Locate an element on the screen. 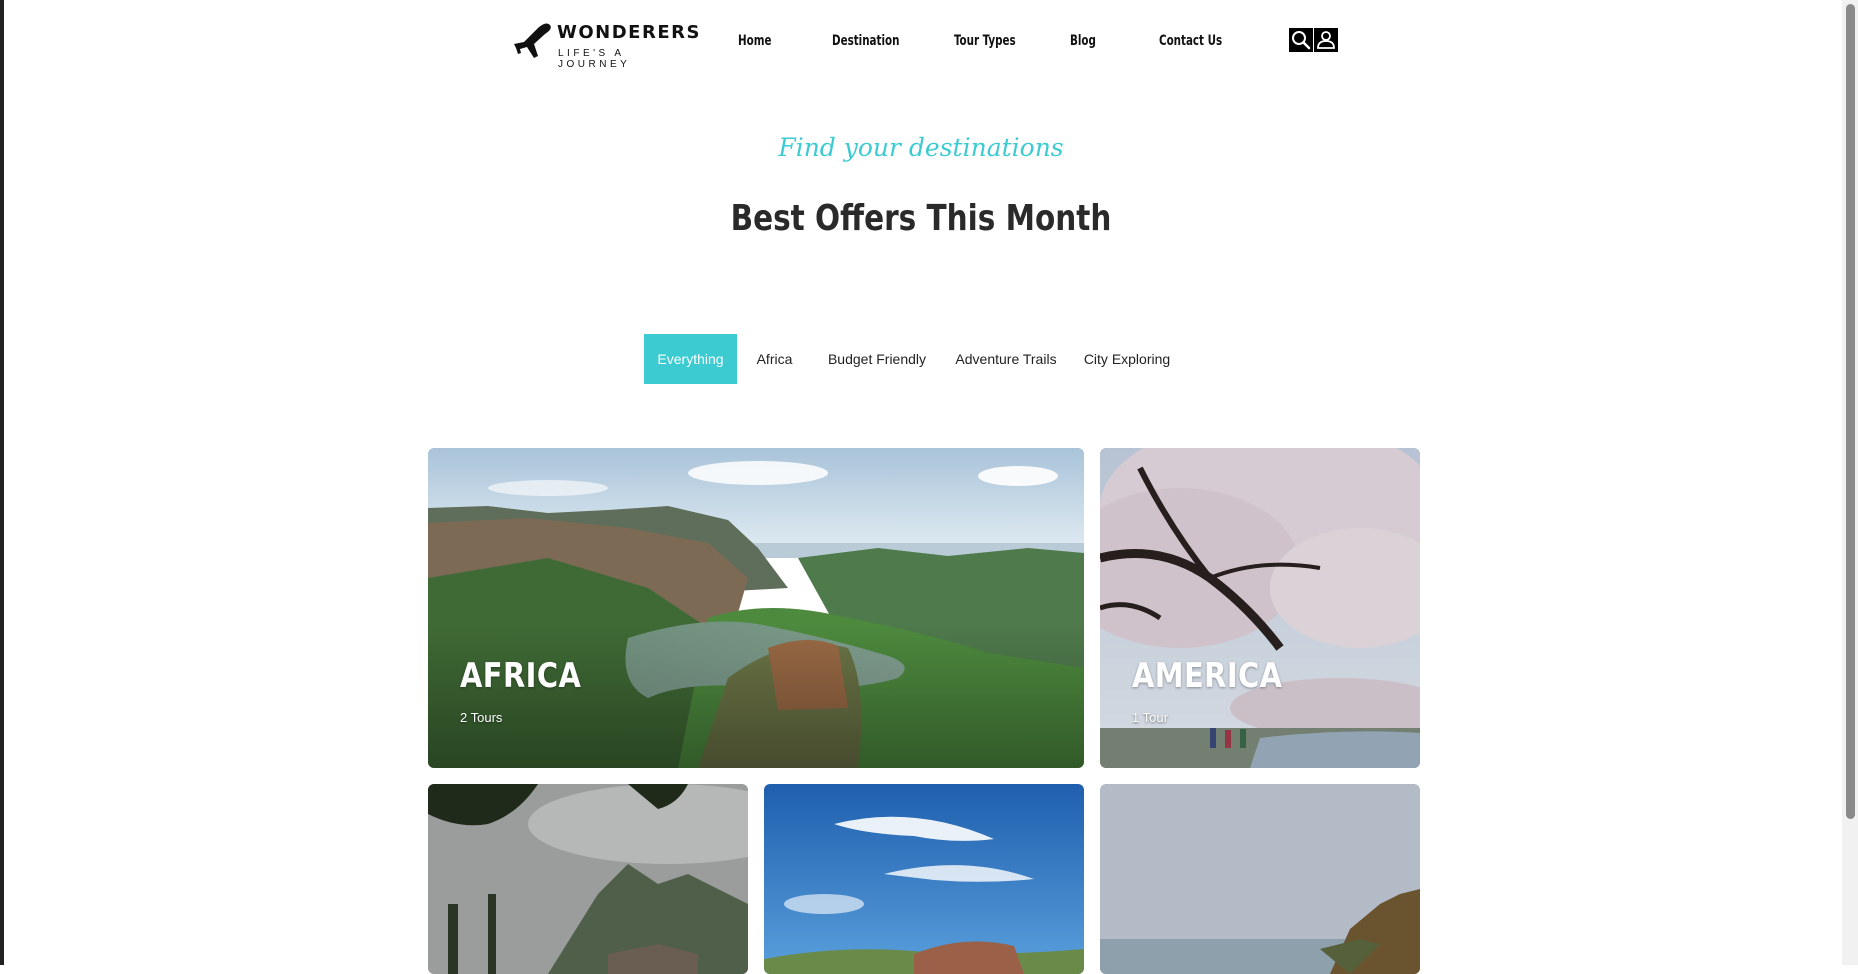  destination-card-forest is located at coordinates (588, 879).